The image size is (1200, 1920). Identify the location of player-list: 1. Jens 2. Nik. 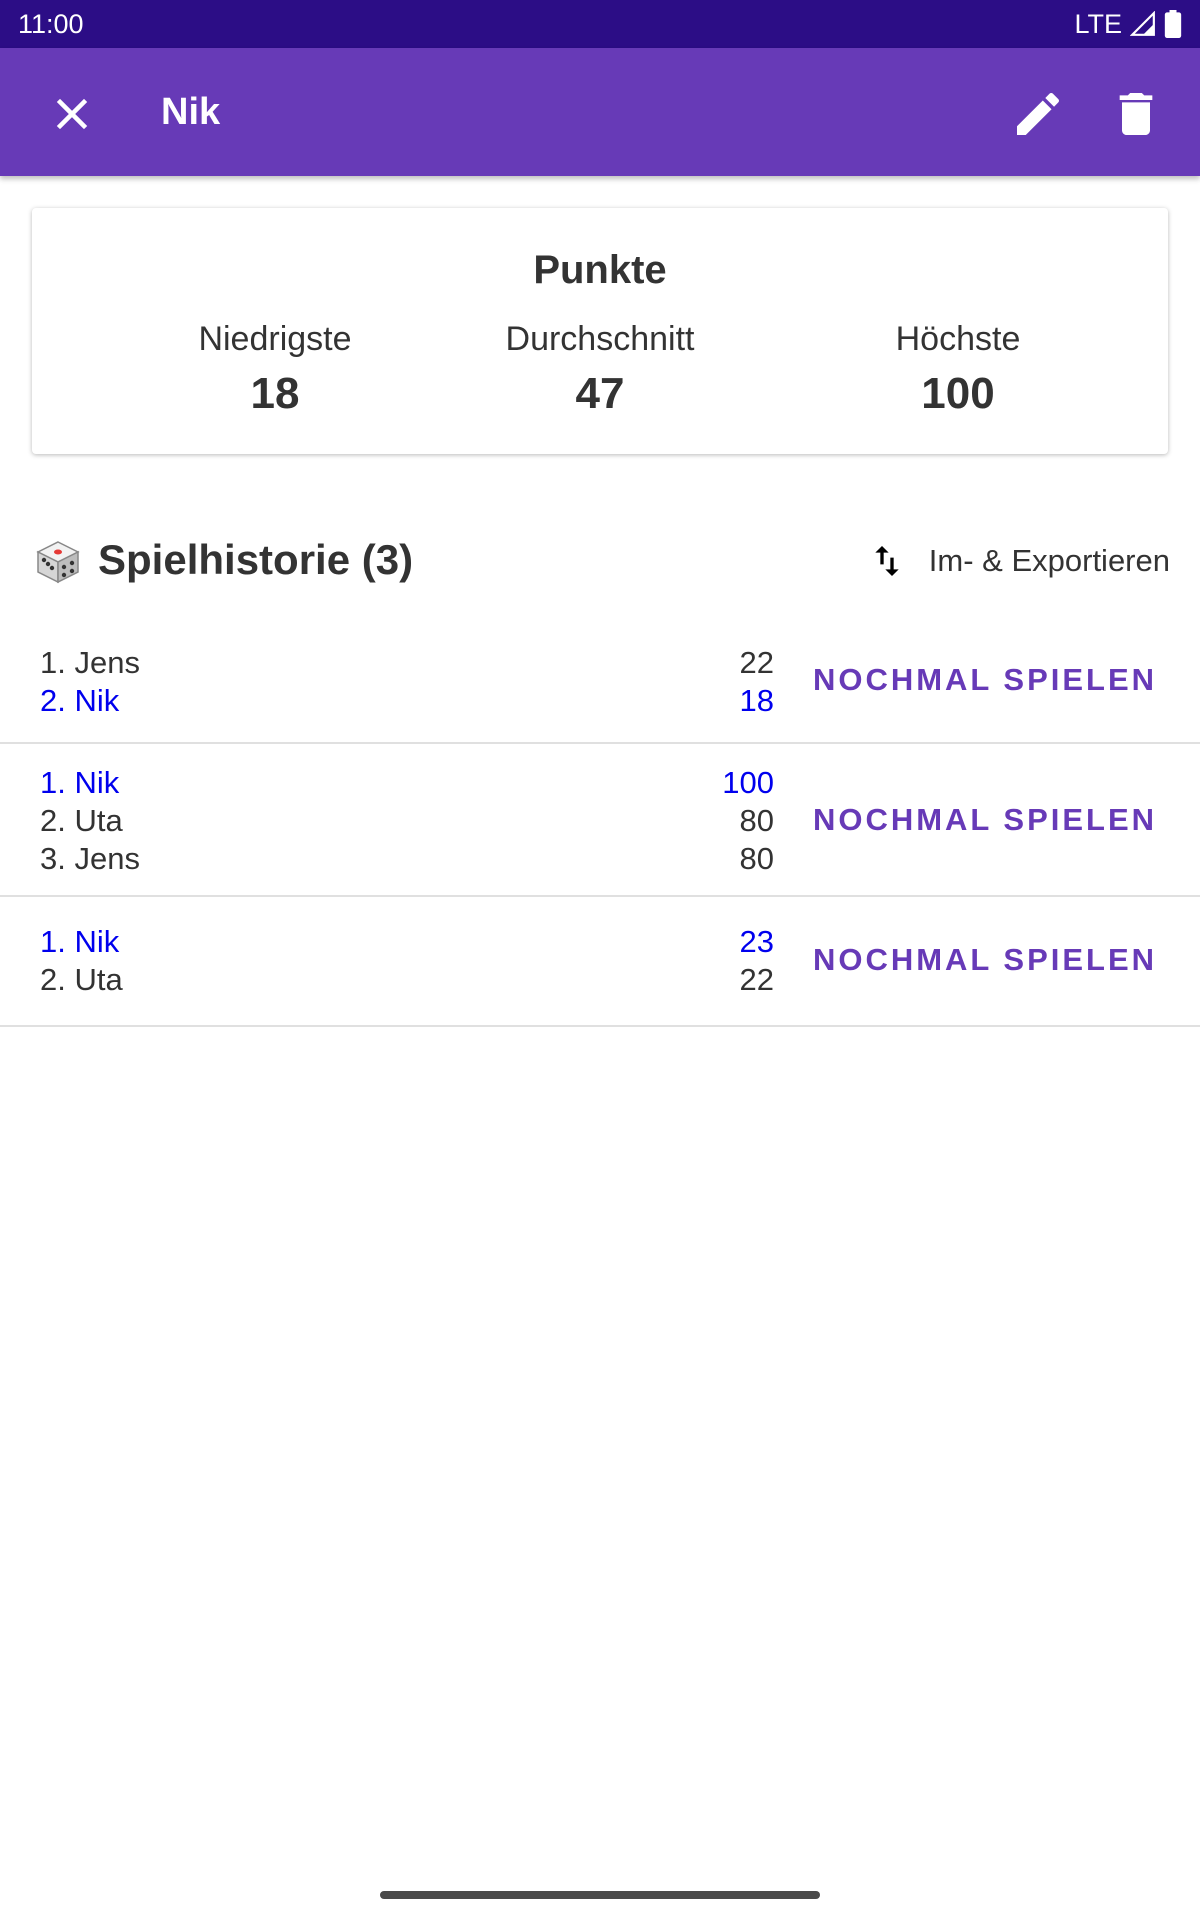
(90, 682).